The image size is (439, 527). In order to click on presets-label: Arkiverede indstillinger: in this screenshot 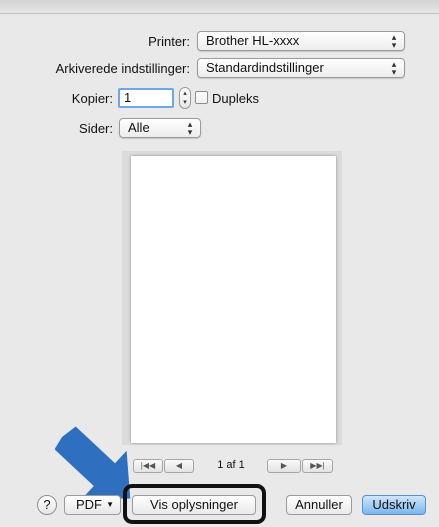, I will do `click(122, 68)`.